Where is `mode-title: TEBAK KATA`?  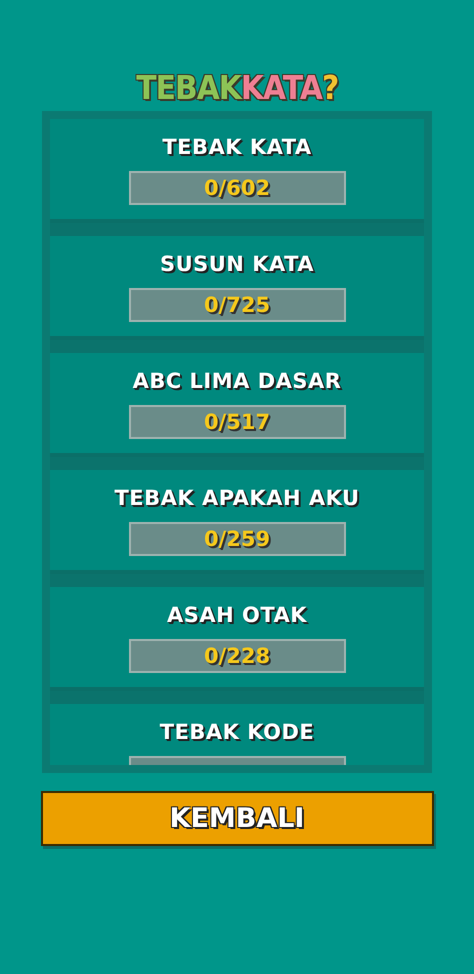 mode-title: TEBAK KATA is located at coordinates (237, 147).